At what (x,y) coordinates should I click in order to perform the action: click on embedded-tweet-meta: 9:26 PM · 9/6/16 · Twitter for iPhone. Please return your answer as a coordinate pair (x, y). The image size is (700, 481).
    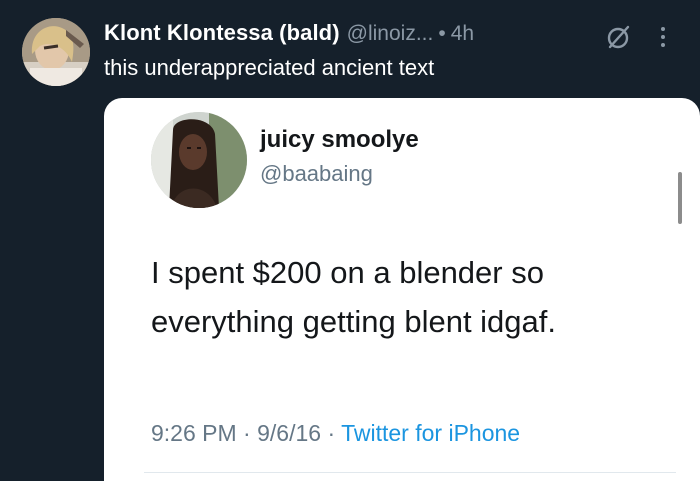
    Looking at the image, I should click on (335, 433).